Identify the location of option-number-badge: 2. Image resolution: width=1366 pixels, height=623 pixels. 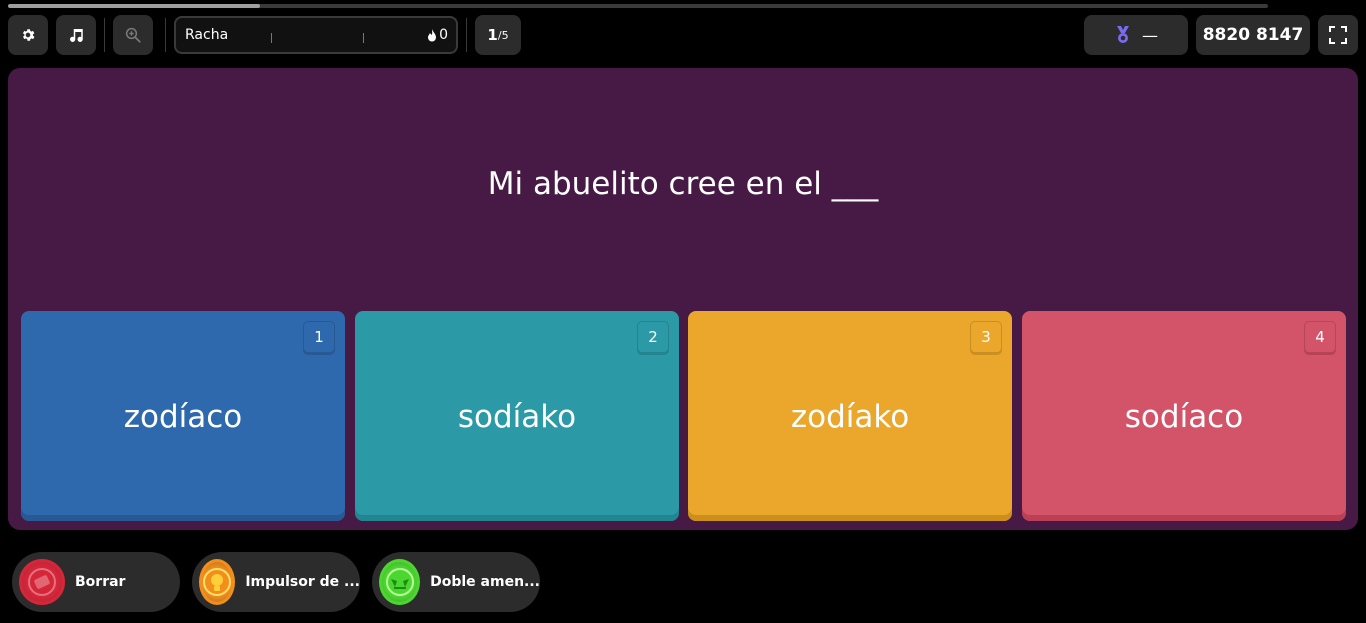
(653, 337).